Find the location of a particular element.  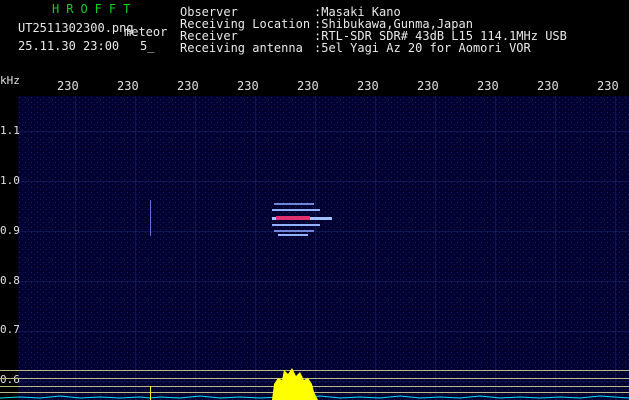

antenna-label: Receiving antenna is located at coordinates (241, 48).